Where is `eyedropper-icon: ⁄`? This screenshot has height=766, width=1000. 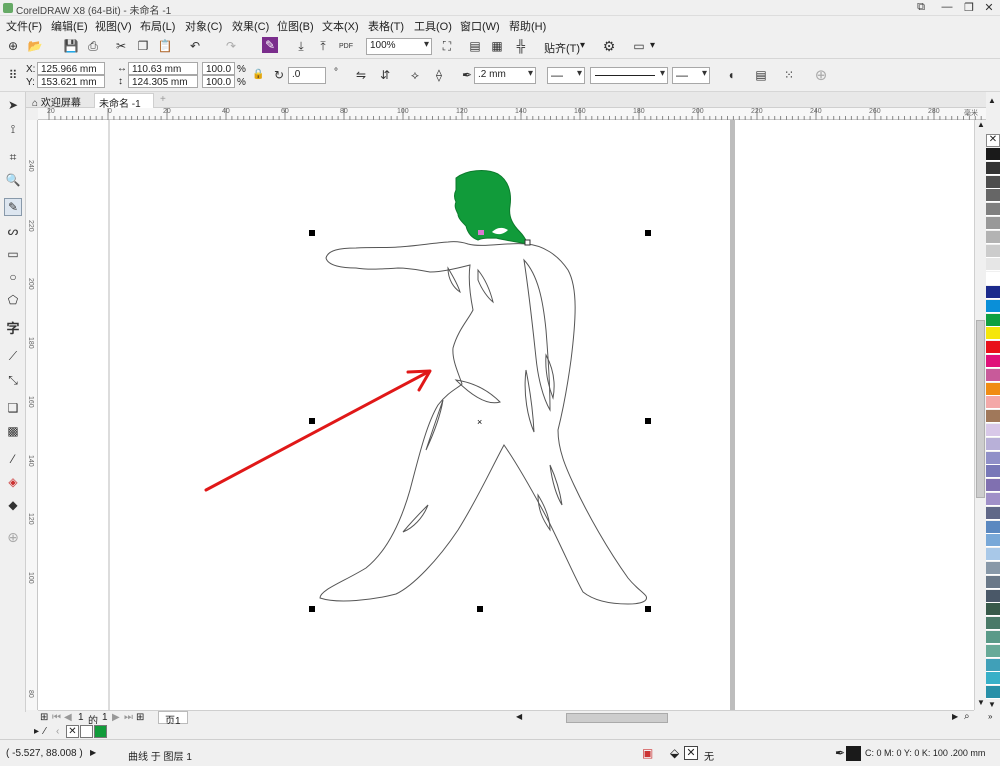
eyedropper-icon: ⁄ is located at coordinates (45, 731).